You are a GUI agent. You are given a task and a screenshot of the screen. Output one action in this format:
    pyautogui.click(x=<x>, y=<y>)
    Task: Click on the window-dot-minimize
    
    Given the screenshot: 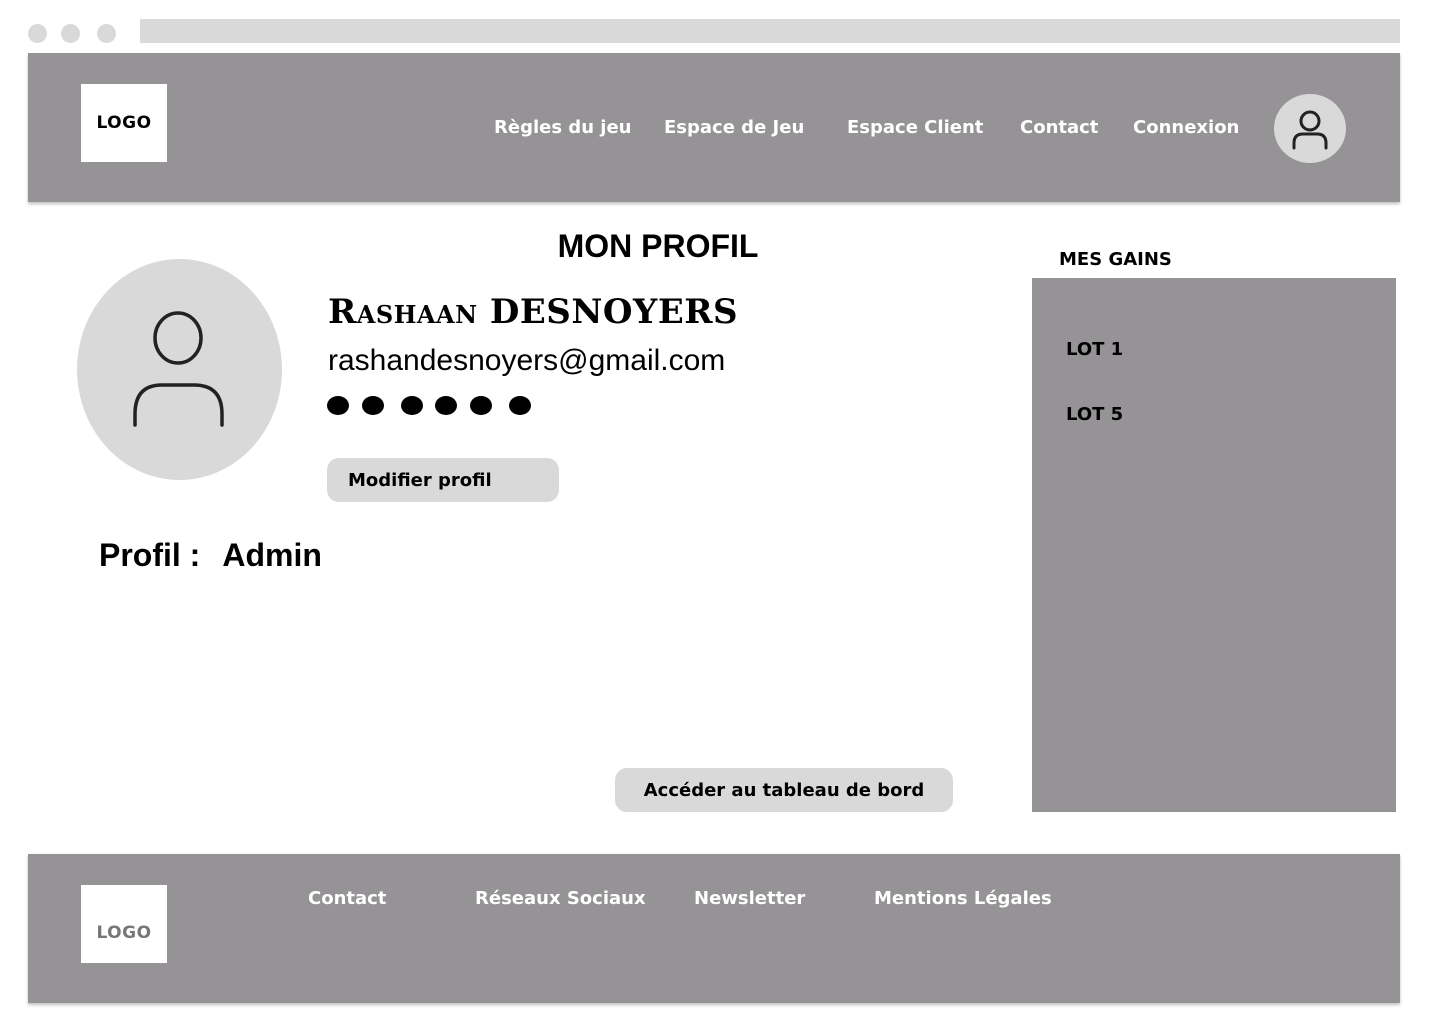 What is the action you would take?
    pyautogui.click(x=70, y=33)
    